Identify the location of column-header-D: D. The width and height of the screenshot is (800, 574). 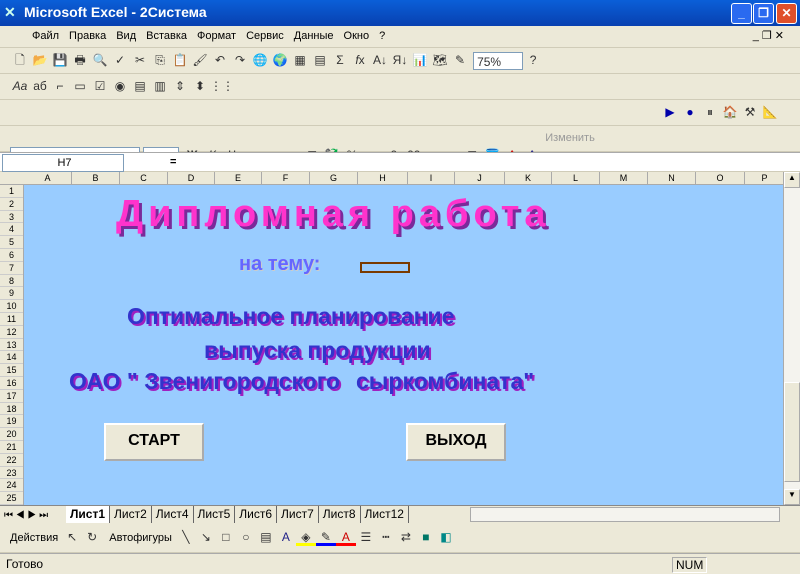
(191, 178).